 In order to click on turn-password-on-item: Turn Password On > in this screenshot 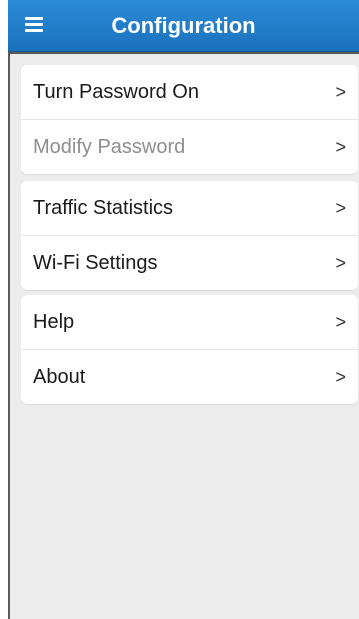, I will do `click(189, 92)`.